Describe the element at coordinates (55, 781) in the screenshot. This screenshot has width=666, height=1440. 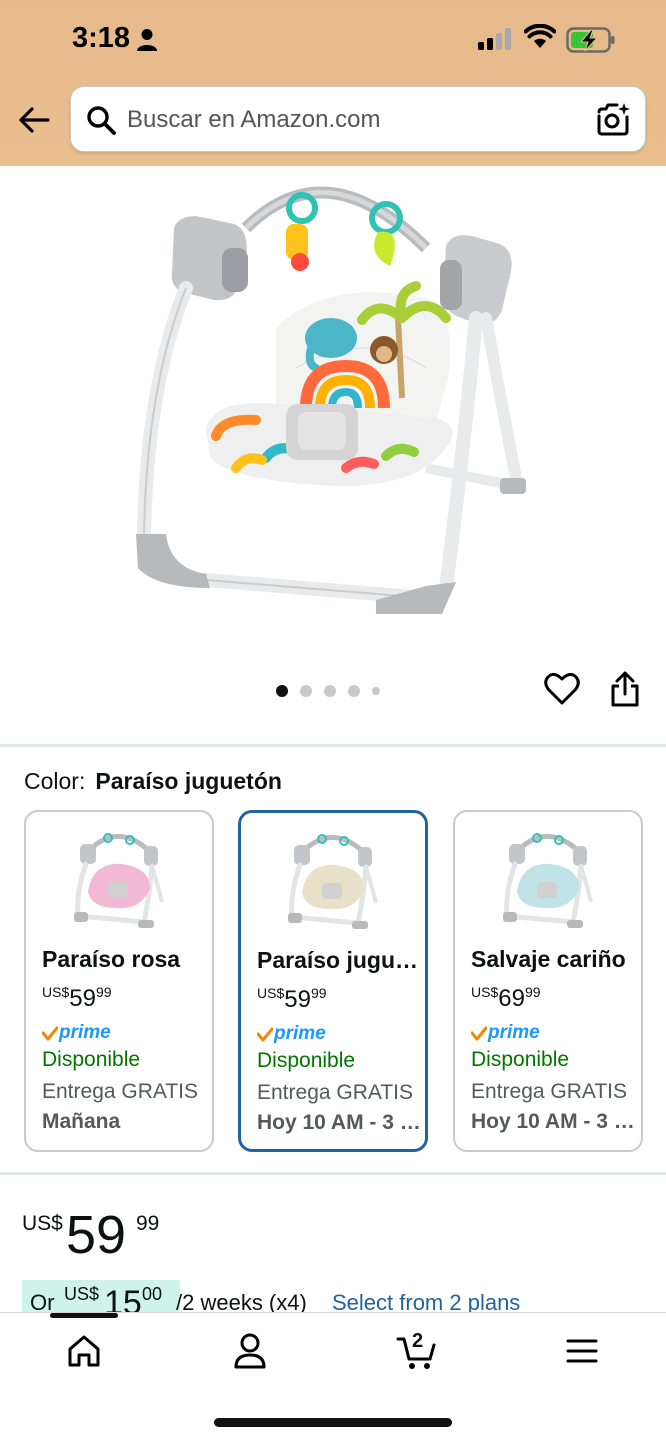
I see `color-label: Color:` at that location.